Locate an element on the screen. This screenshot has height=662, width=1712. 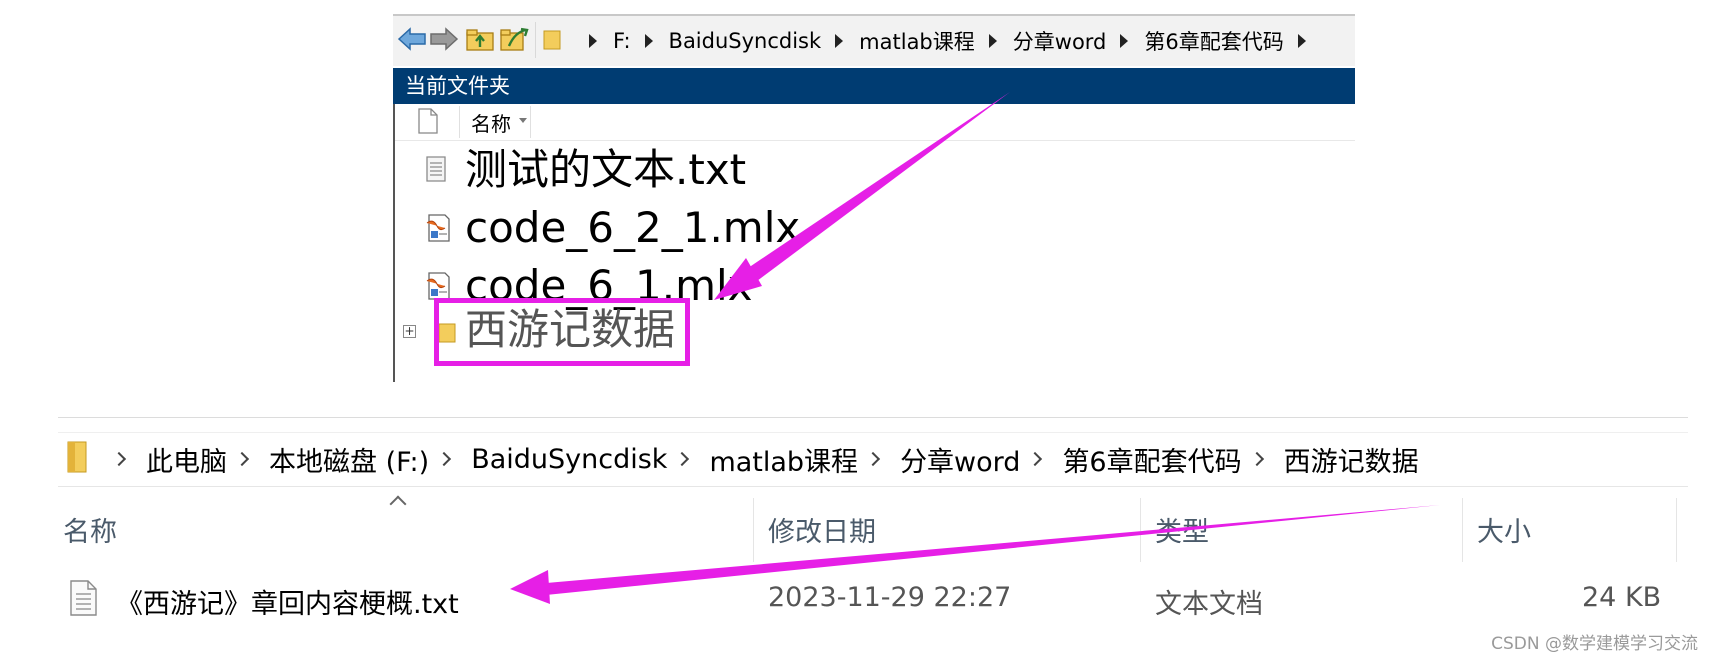
file-type: 文本文档 is located at coordinates (1209, 604).